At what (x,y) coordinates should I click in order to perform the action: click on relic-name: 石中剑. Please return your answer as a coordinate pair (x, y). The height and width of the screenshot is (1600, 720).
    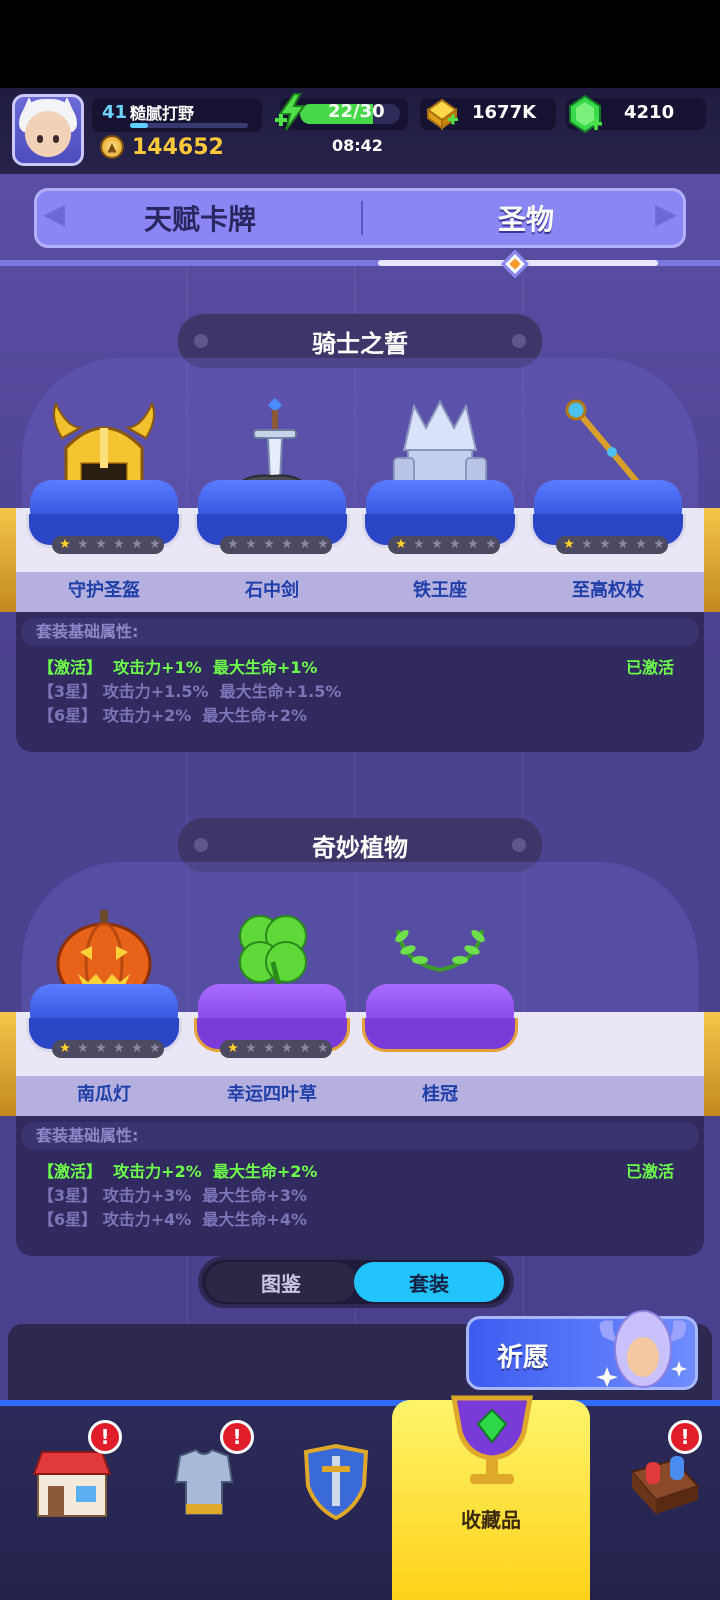
    Looking at the image, I should click on (272, 590).